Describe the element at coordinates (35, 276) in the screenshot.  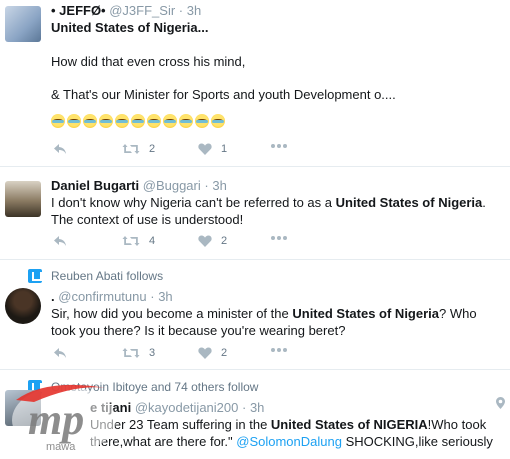
I see `follow-icon` at that location.